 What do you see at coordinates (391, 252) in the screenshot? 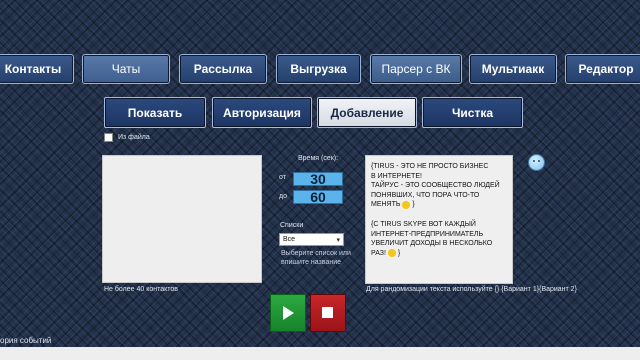
I see `grin-emoji-icon` at bounding box center [391, 252].